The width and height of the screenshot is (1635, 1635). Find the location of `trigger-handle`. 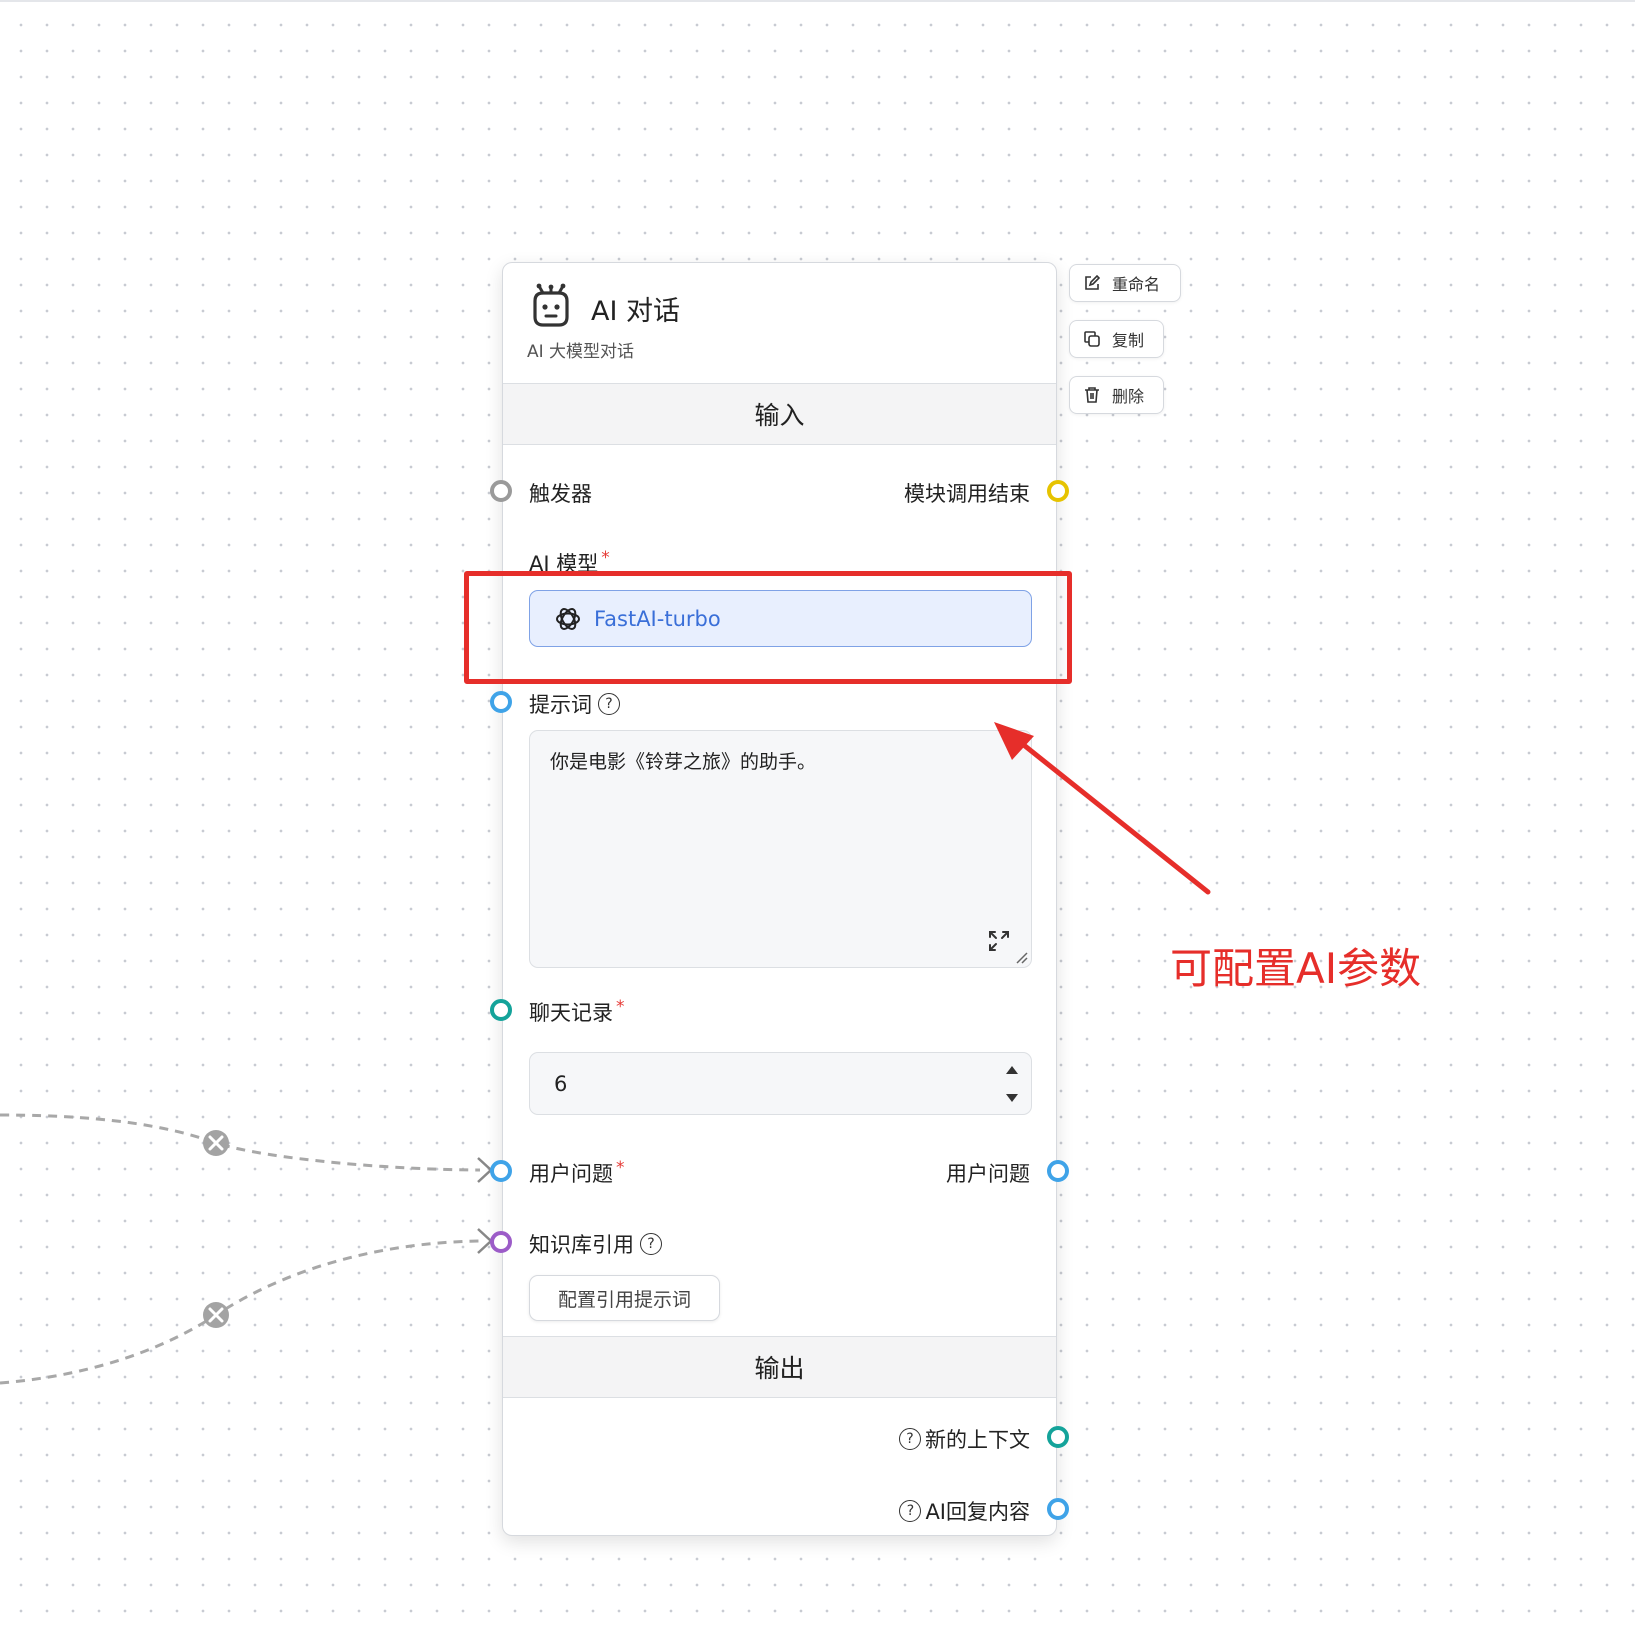

trigger-handle is located at coordinates (501, 491).